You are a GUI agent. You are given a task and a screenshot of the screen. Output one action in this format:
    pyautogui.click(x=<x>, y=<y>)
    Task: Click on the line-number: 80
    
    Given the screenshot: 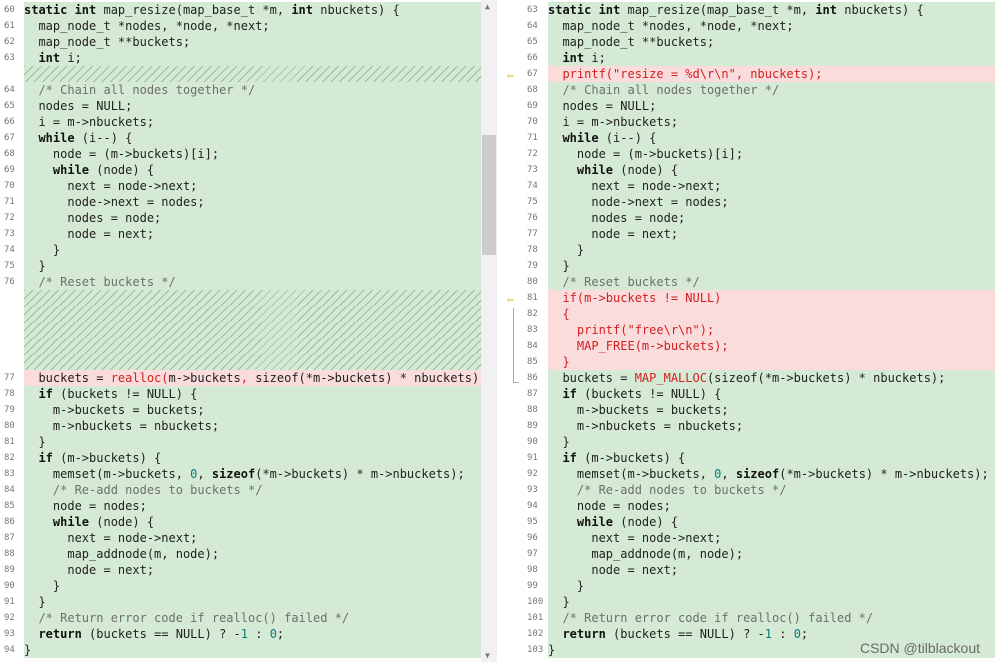 What is the action you would take?
    pyautogui.click(x=12, y=426)
    